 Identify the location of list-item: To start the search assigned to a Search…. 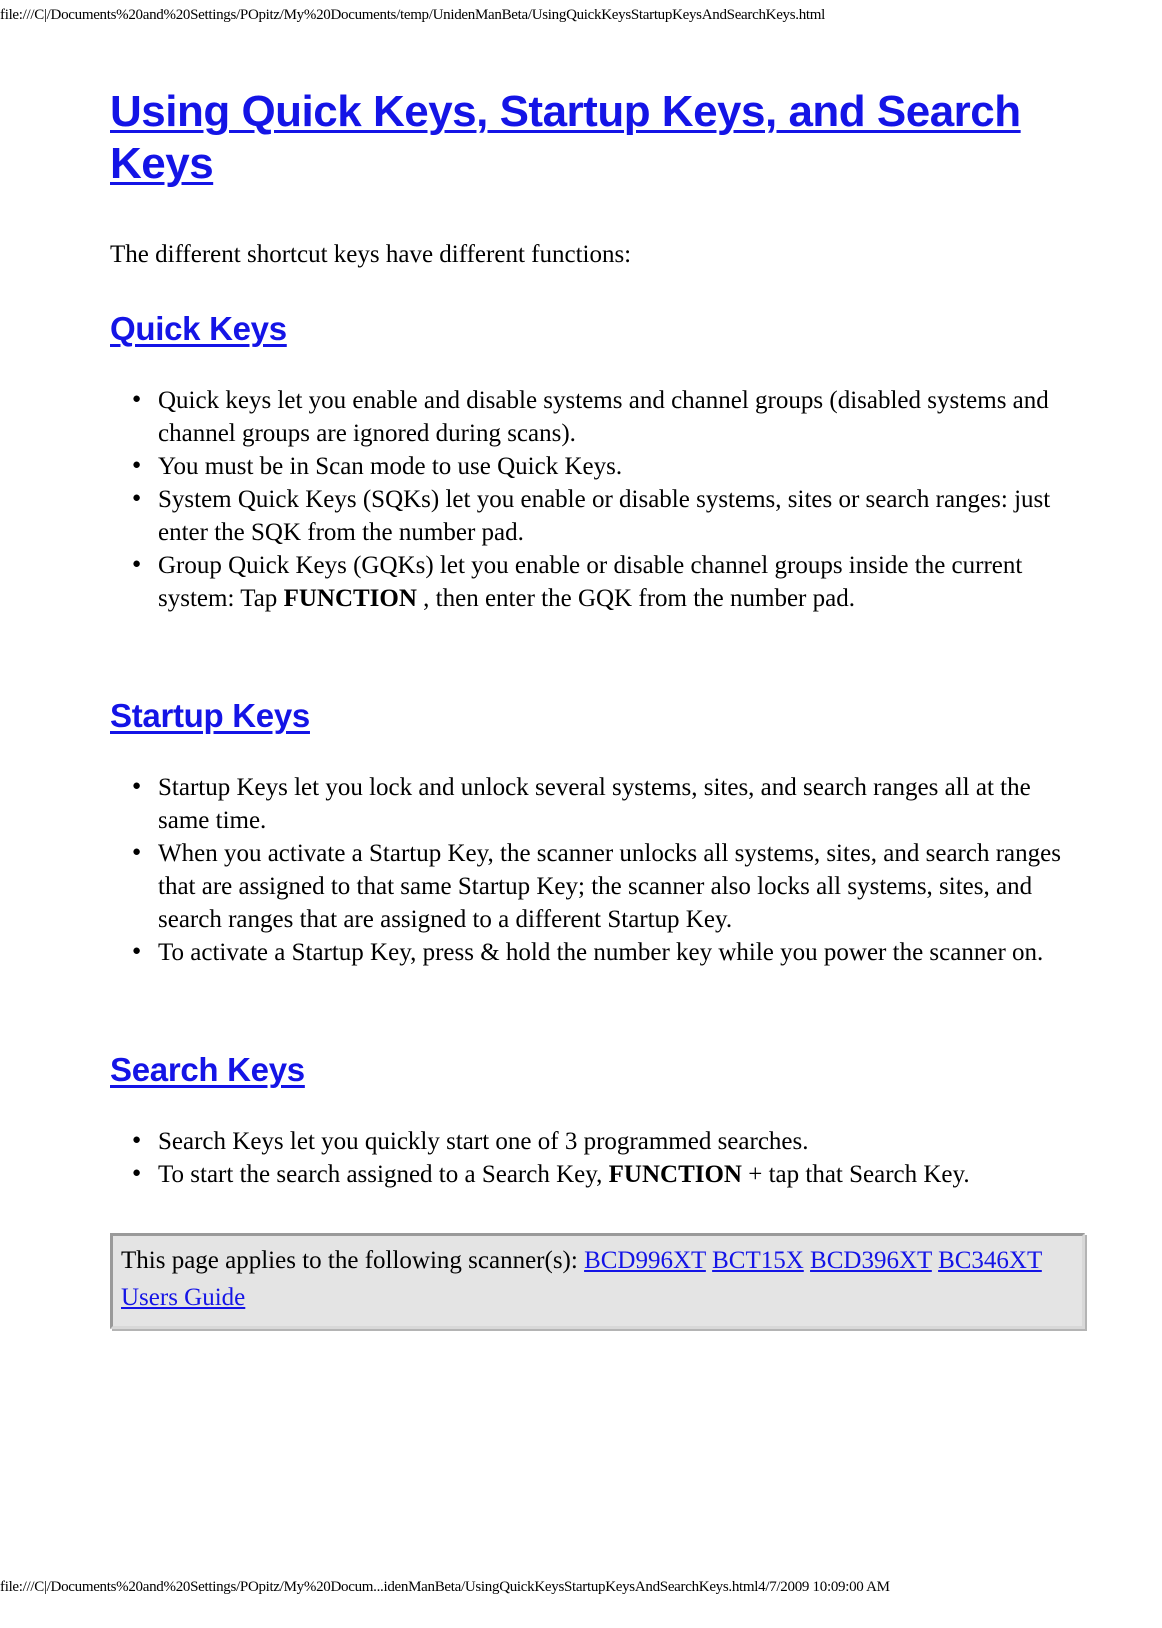
(597, 1174).